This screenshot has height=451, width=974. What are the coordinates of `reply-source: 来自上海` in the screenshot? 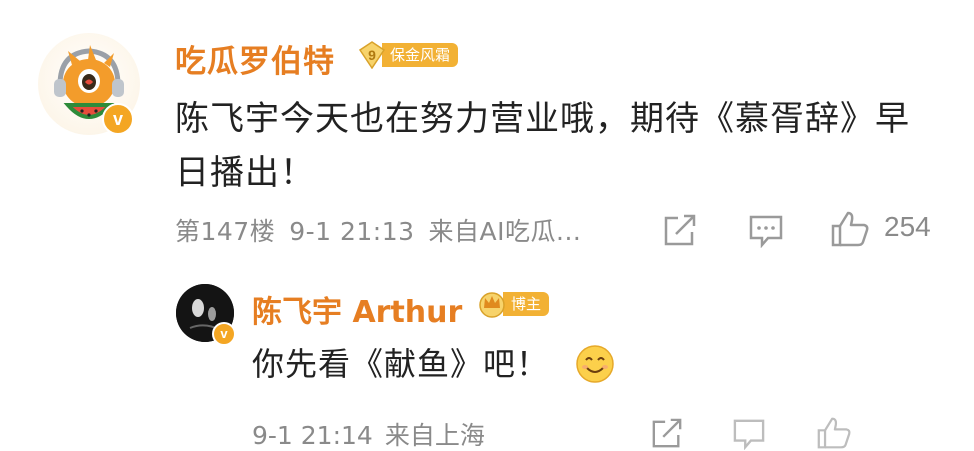 It's located at (434, 435).